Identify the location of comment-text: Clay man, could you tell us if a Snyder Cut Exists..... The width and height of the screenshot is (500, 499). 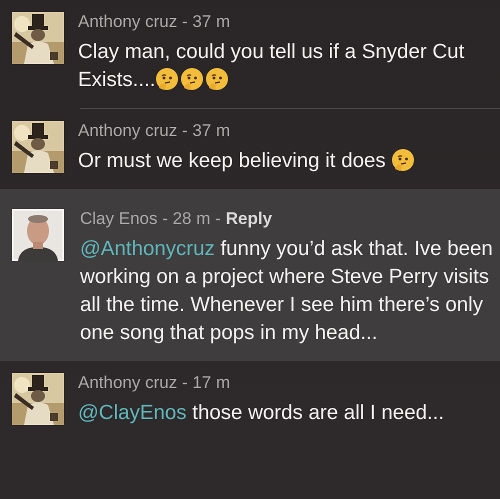
(272, 66).